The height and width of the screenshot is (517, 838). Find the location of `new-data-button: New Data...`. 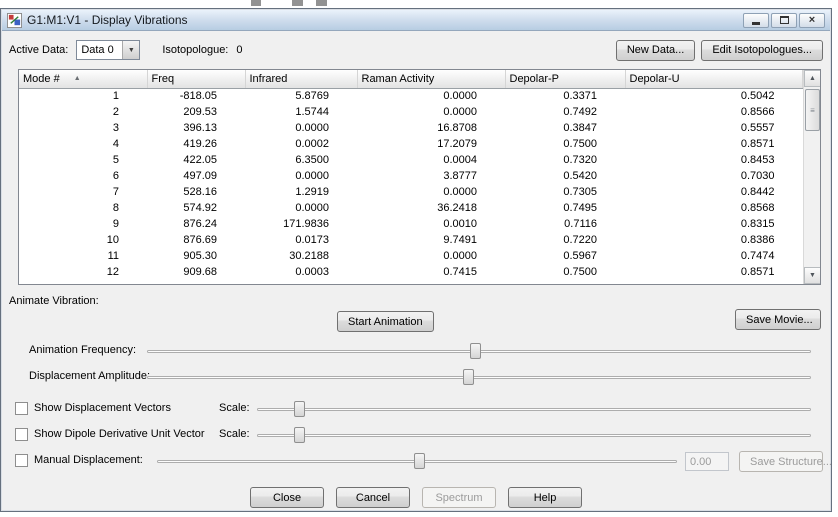

new-data-button: New Data... is located at coordinates (655, 50).